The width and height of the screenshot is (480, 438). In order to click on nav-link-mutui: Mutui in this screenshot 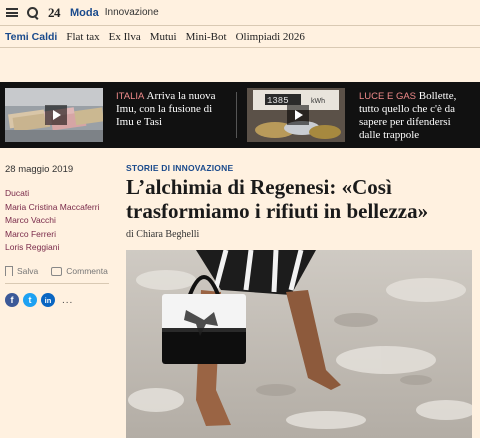, I will do `click(163, 37)`.